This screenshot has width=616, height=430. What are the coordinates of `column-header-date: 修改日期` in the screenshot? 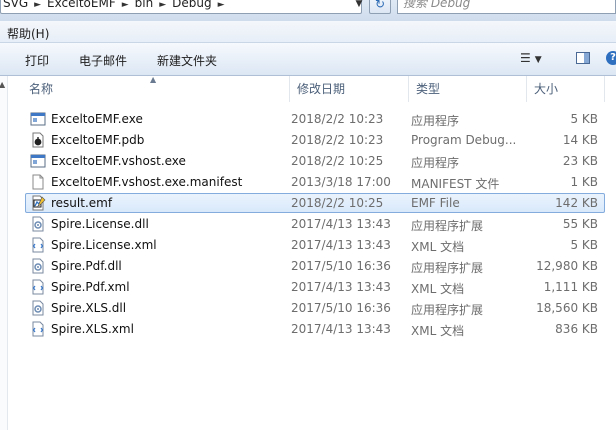 It's located at (349, 89).